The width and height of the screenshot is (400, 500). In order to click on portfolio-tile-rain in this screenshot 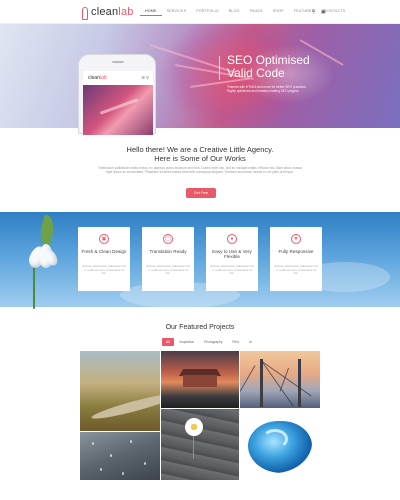, I will do `click(120, 456)`.